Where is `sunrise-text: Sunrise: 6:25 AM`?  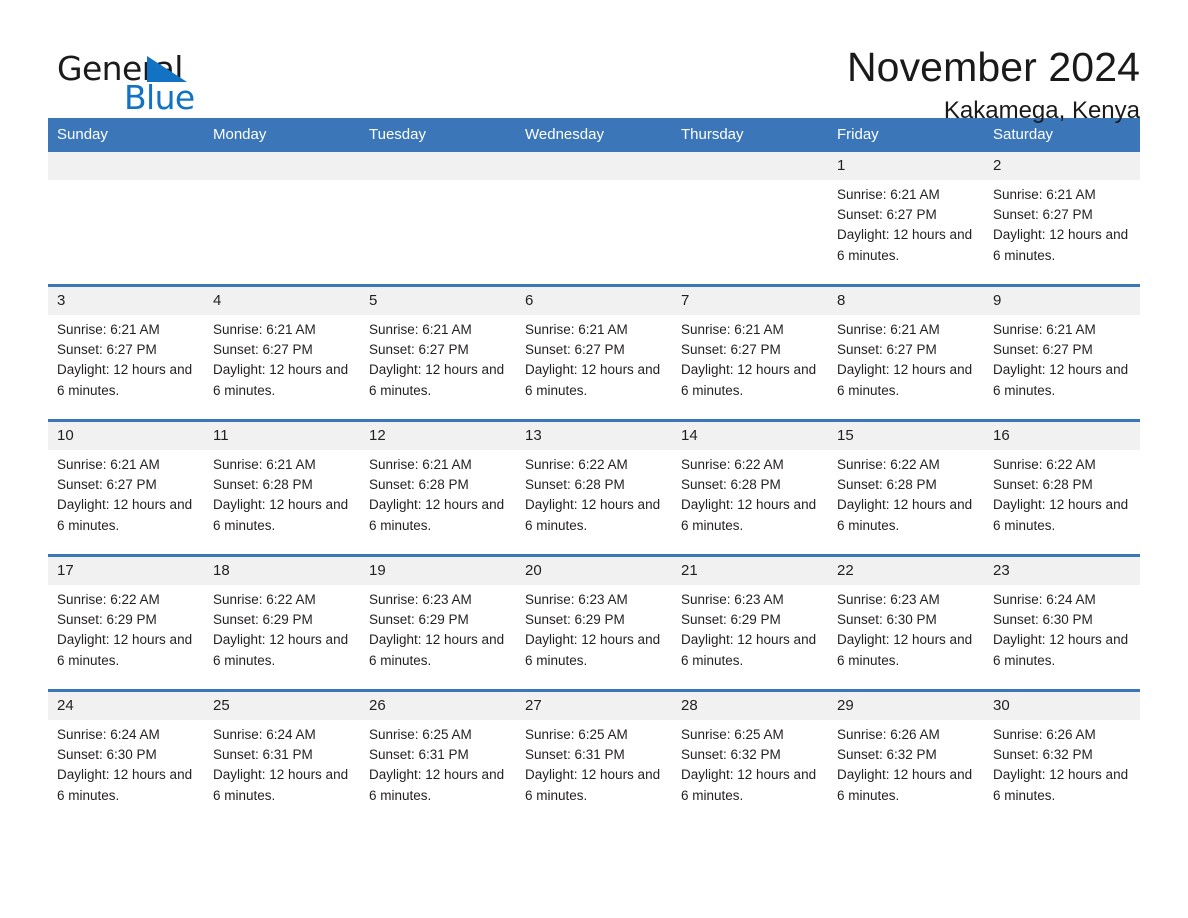
sunrise-text: Sunrise: 6:25 AM is located at coordinates (732, 734).